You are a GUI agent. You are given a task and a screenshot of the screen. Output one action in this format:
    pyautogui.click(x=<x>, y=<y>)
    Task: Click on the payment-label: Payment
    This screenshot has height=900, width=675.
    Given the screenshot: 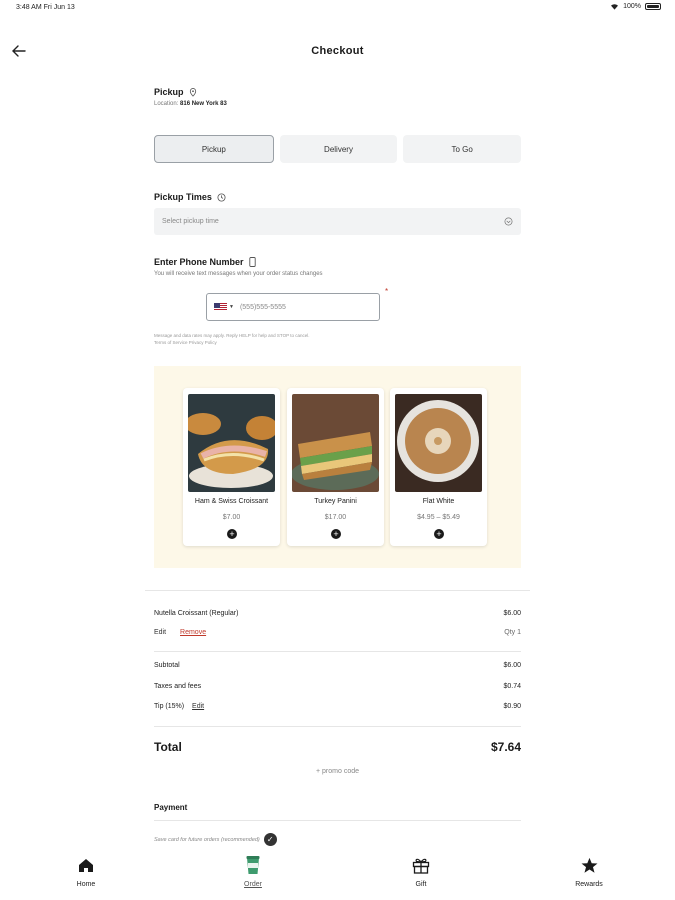 What is the action you would take?
    pyautogui.click(x=171, y=807)
    